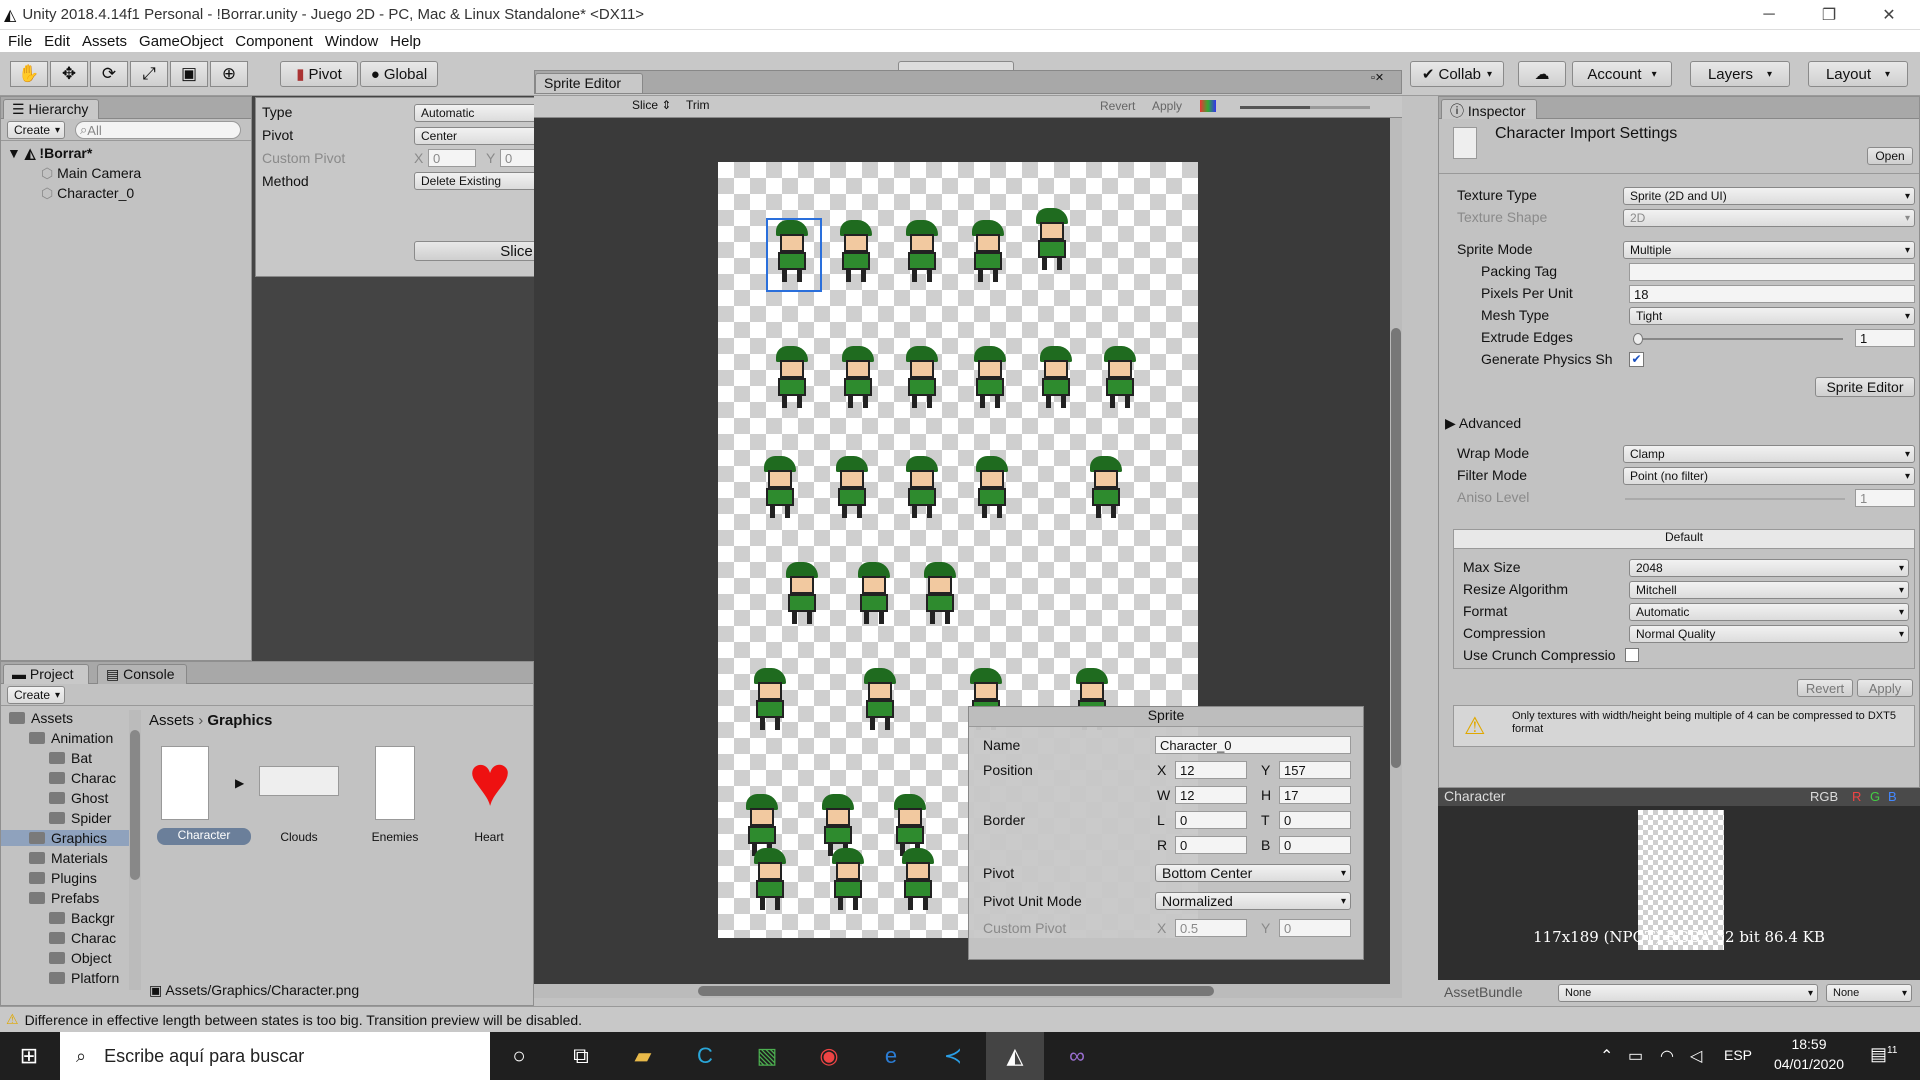 The width and height of the screenshot is (1920, 1080). I want to click on color-channel-icon, so click(1208, 106).